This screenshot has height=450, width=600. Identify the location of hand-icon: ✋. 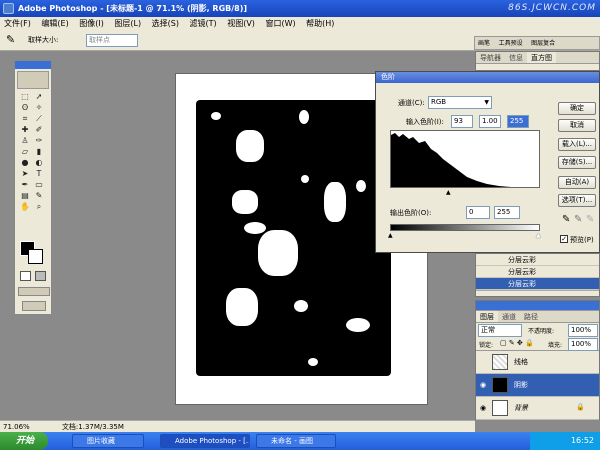
(25, 206).